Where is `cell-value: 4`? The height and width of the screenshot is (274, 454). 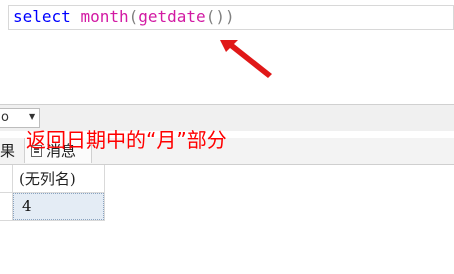 cell-value: 4 is located at coordinates (27, 206).